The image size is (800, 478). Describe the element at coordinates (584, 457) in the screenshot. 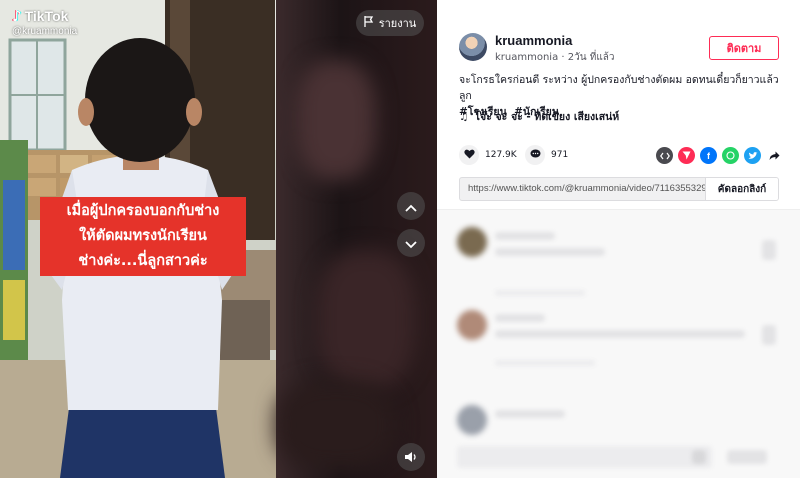

I see `comment-input-blur` at that location.